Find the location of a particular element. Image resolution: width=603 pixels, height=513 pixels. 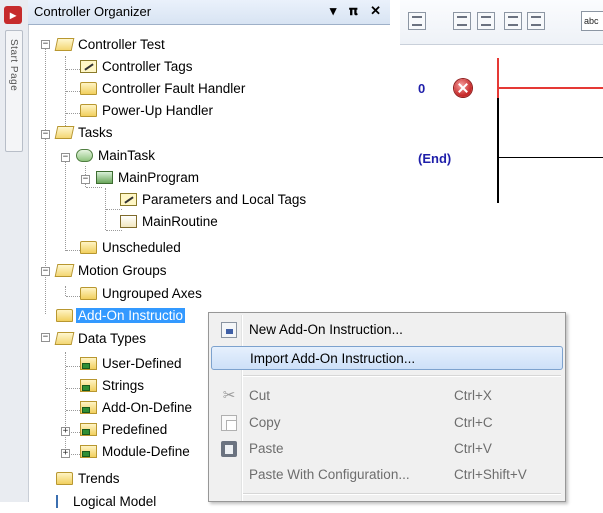

tree-item-label: MainProgram is located at coordinates (159, 178).